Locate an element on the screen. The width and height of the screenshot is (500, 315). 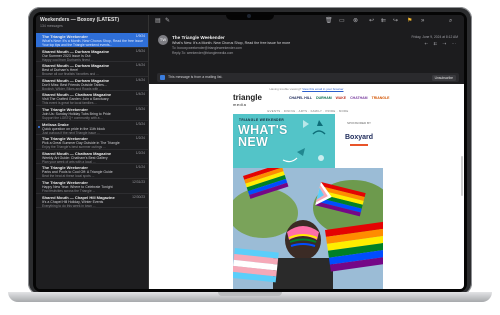
info-icon is located at coordinates (162, 77).